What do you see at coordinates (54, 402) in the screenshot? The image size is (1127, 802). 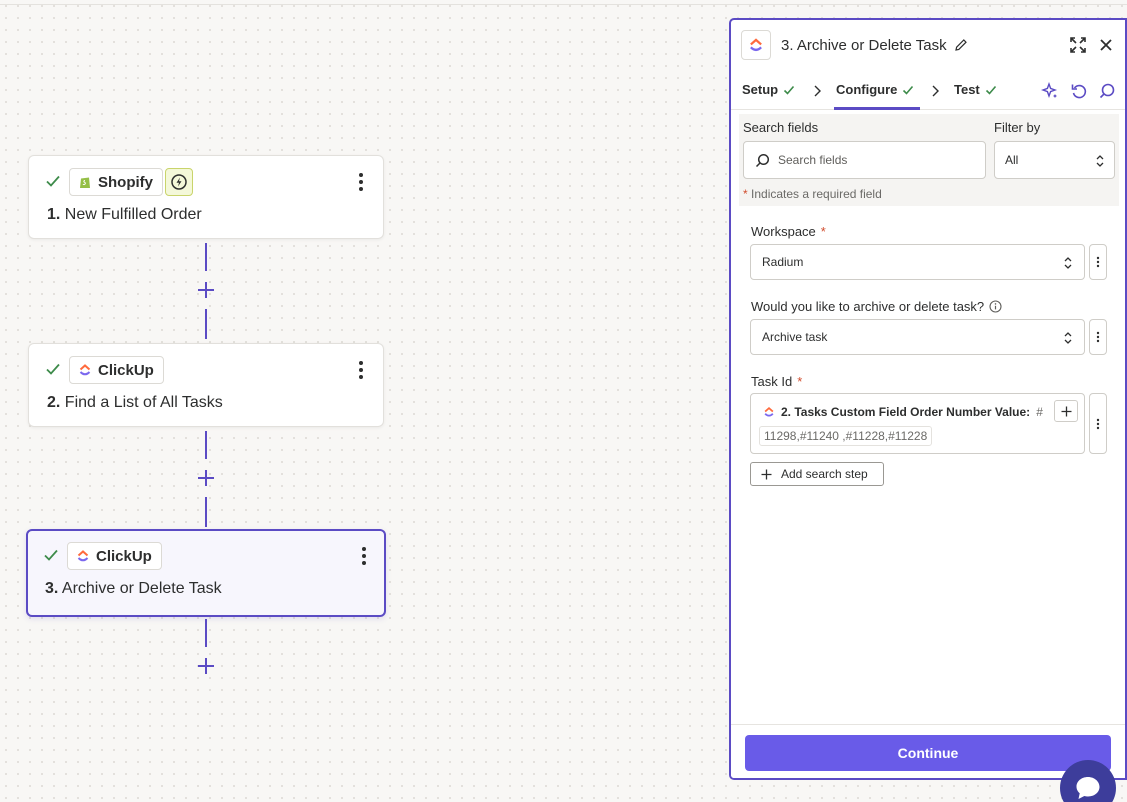 I see `step-number: 2.` at bounding box center [54, 402].